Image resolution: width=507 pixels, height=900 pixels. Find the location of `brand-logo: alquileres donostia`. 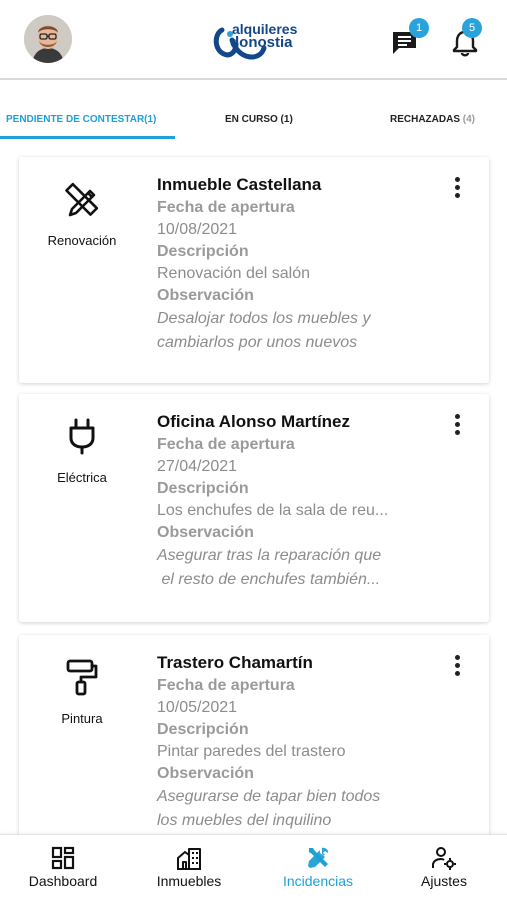

brand-logo: alquileres donostia is located at coordinates (267, 44).